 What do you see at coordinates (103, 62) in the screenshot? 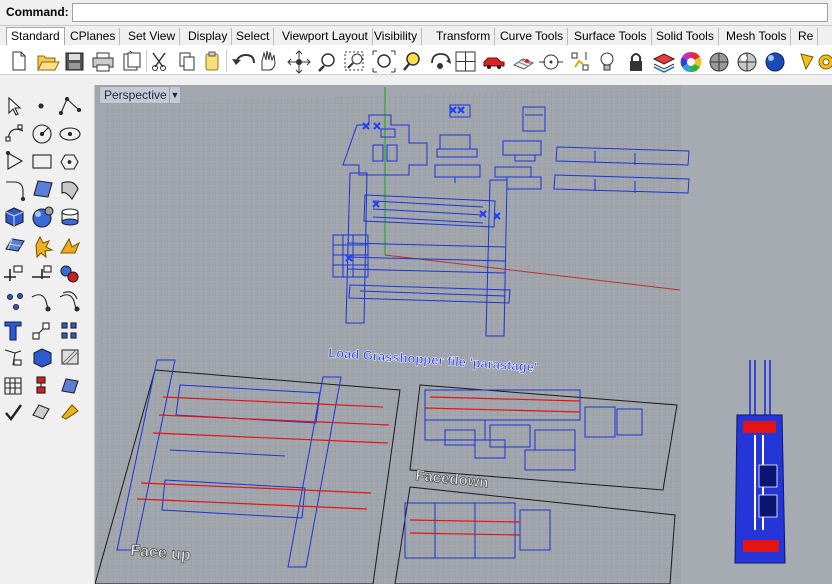
I see `print-icon` at bounding box center [103, 62].